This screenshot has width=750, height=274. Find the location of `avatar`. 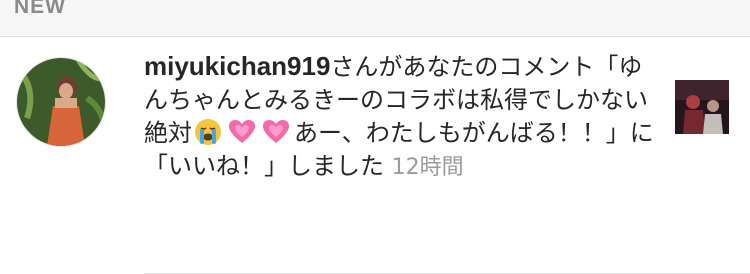

avatar is located at coordinates (61, 102).